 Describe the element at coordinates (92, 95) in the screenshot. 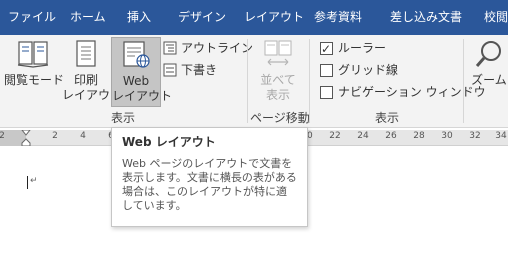

I see `print-layout-label-2: レイアウト` at that location.